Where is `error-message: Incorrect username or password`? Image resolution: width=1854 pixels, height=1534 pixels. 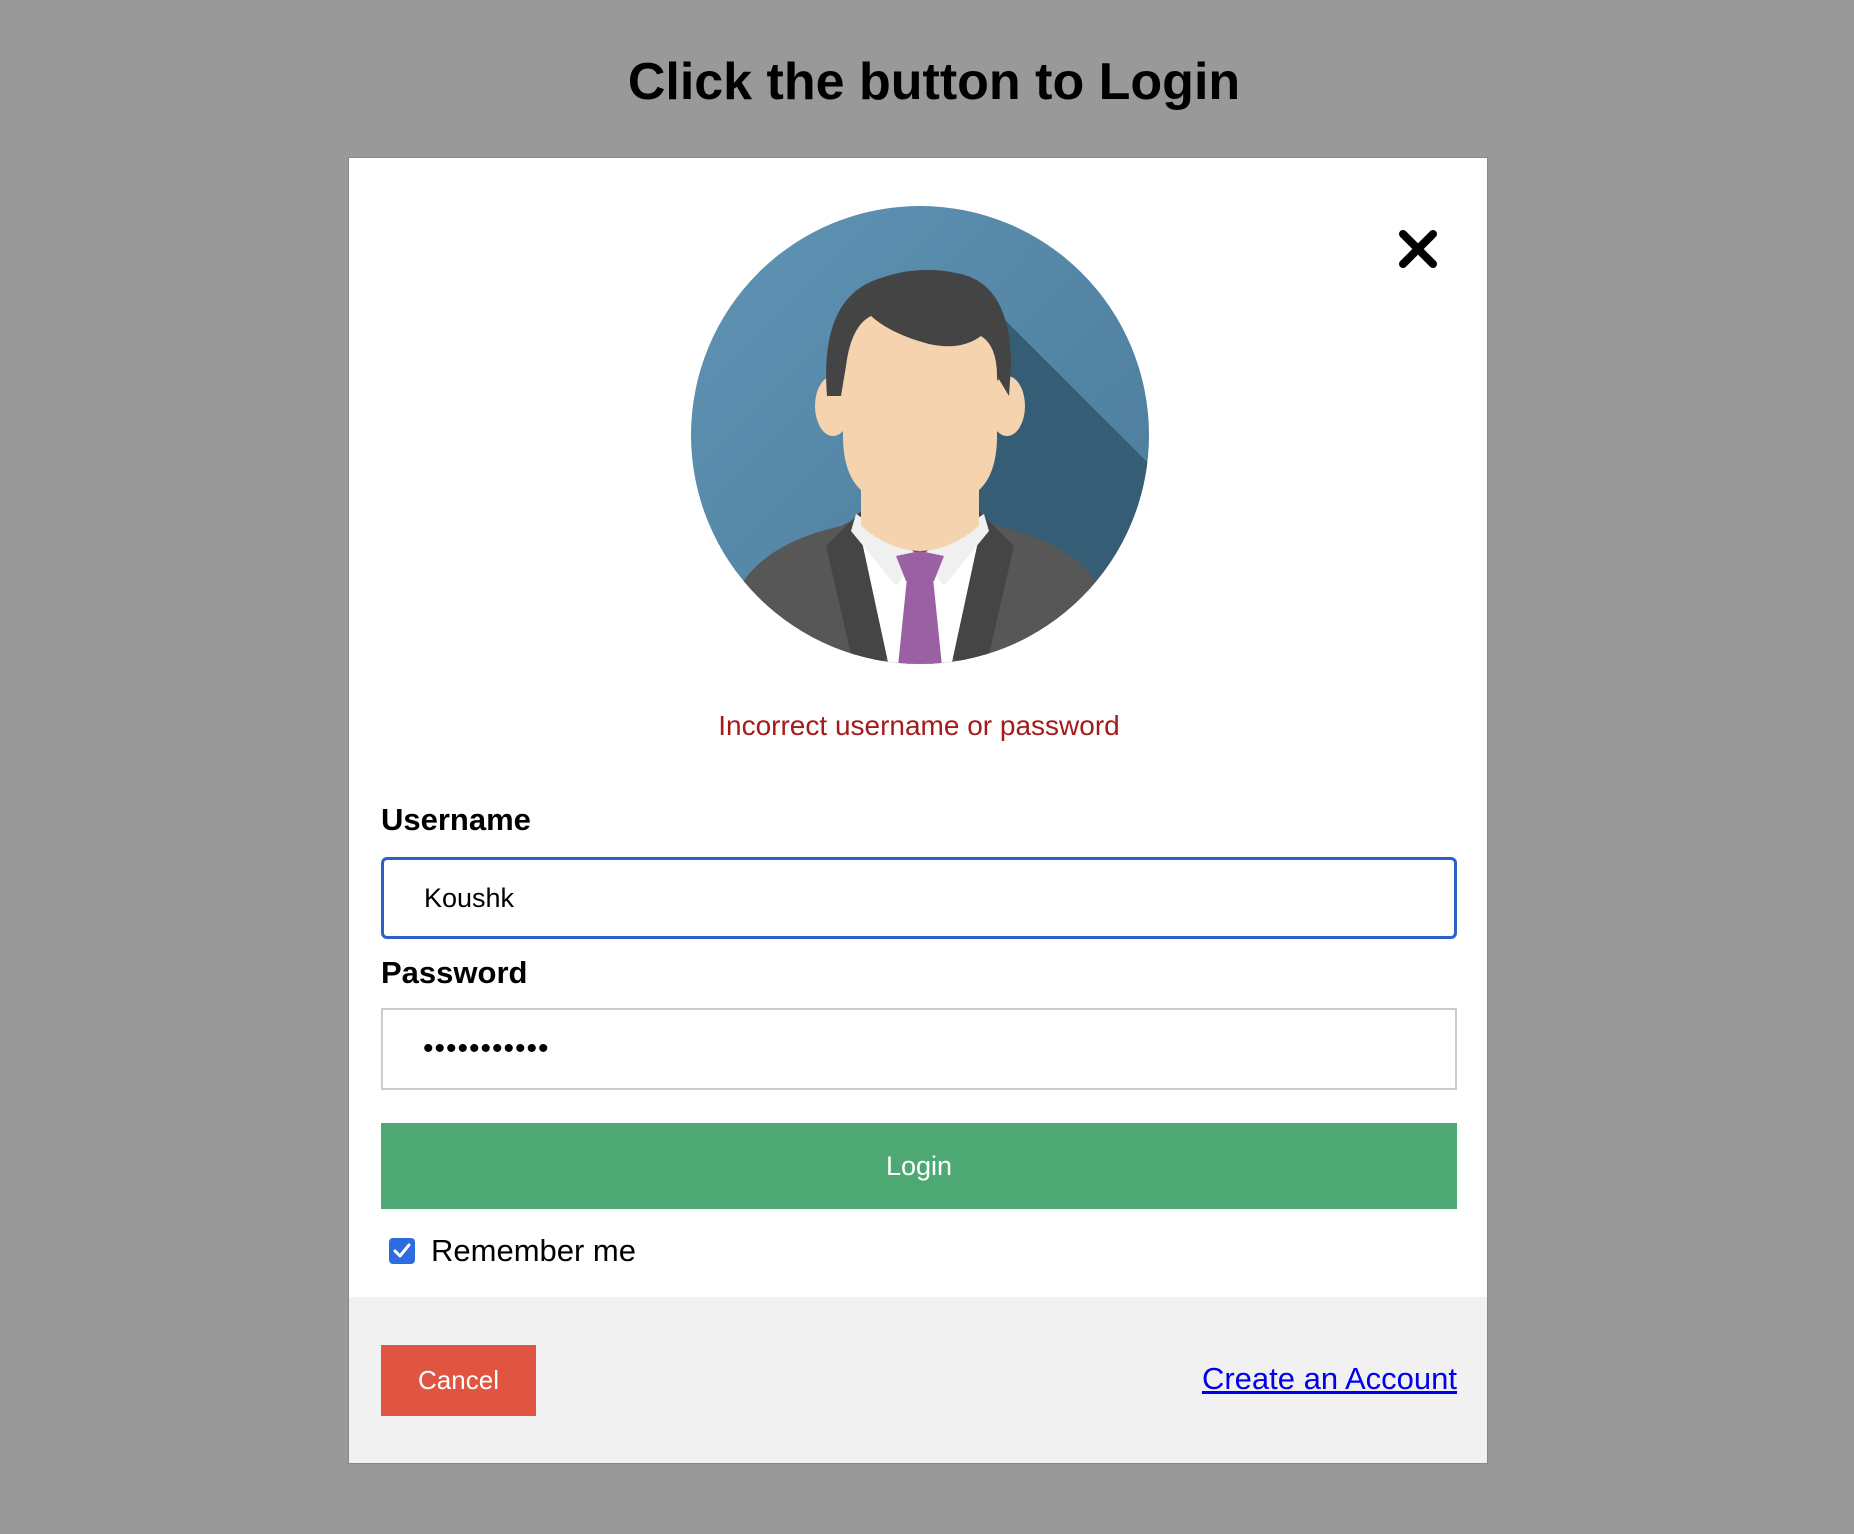
error-message: Incorrect username or password is located at coordinates (919, 725).